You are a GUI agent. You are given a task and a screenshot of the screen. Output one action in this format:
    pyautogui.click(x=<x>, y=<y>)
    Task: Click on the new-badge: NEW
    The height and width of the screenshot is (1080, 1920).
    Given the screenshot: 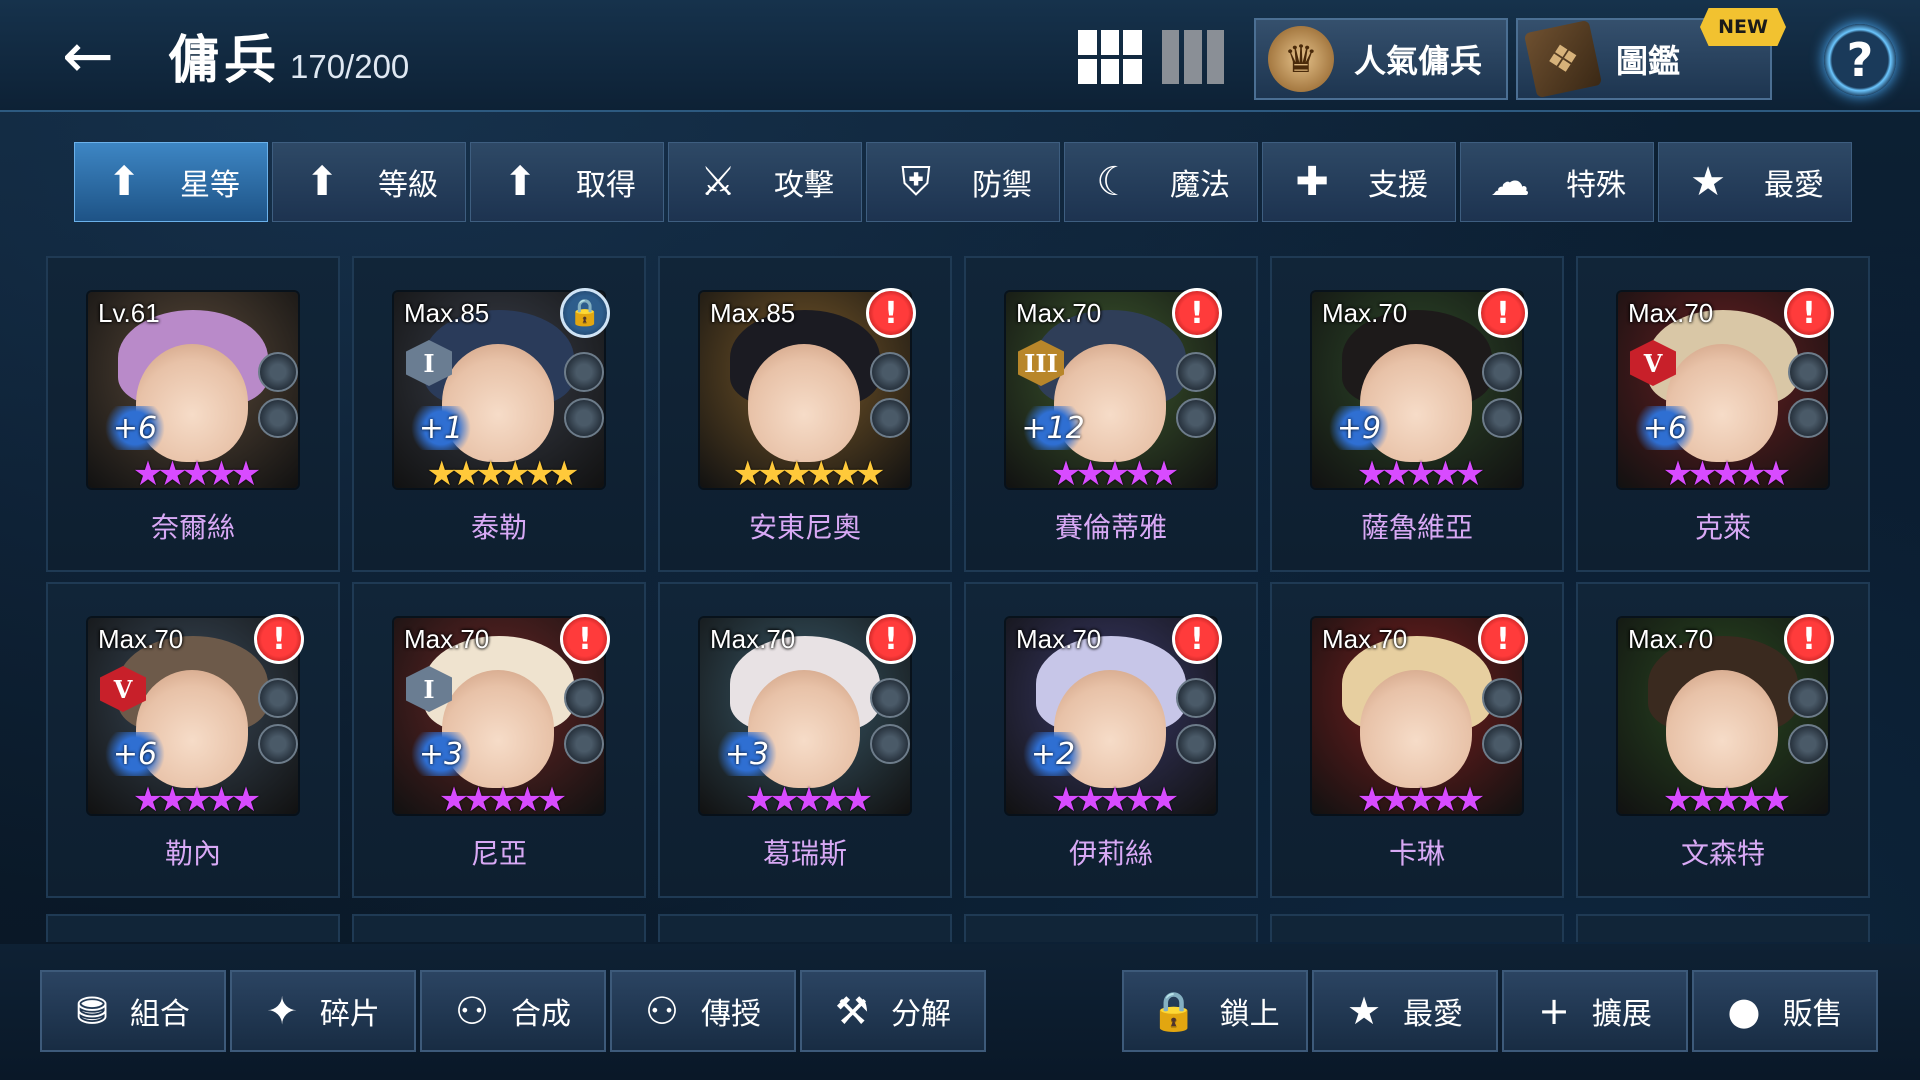 What is the action you would take?
    pyautogui.click(x=1743, y=27)
    